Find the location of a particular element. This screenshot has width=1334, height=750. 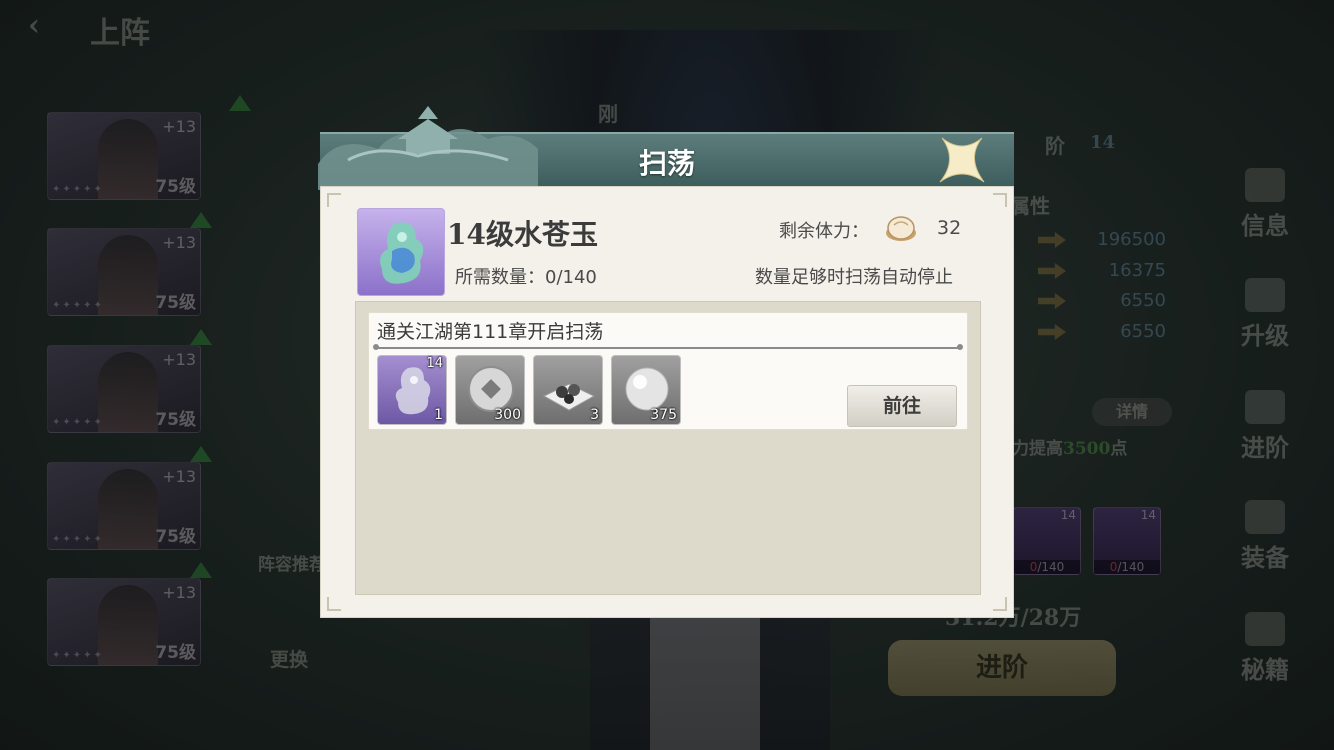

steamed-bun-icon is located at coordinates (901, 228).